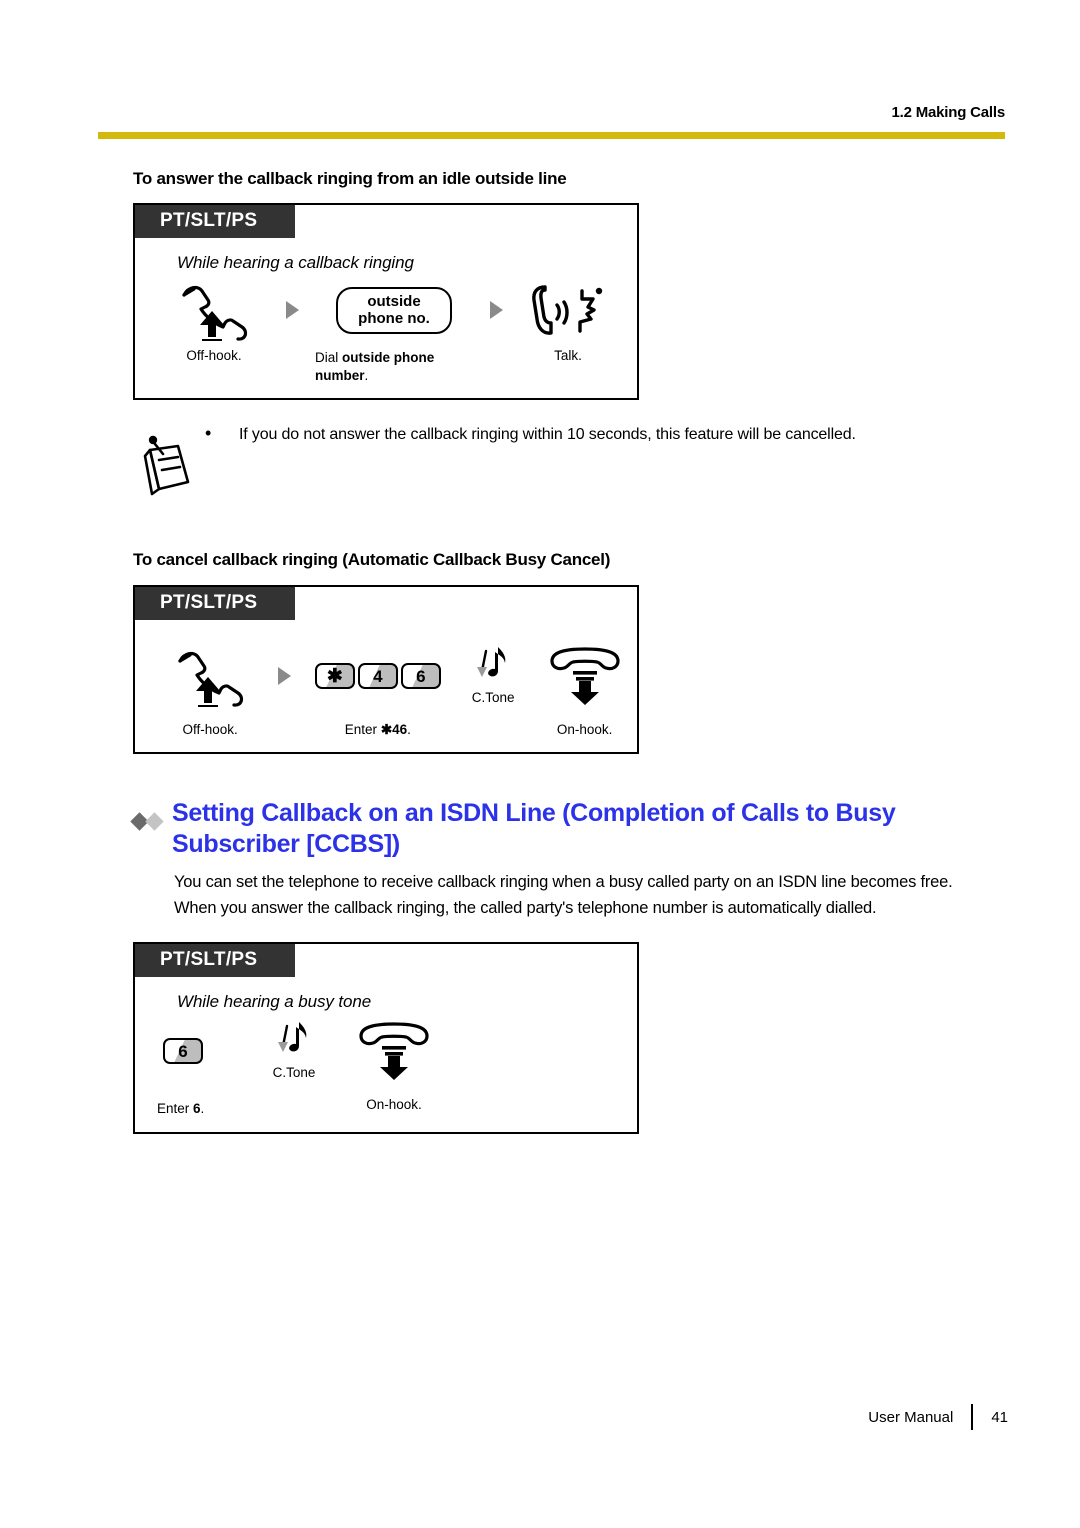 The width and height of the screenshot is (1080, 1528). What do you see at coordinates (551, 135) in the screenshot?
I see `header-rule` at bounding box center [551, 135].